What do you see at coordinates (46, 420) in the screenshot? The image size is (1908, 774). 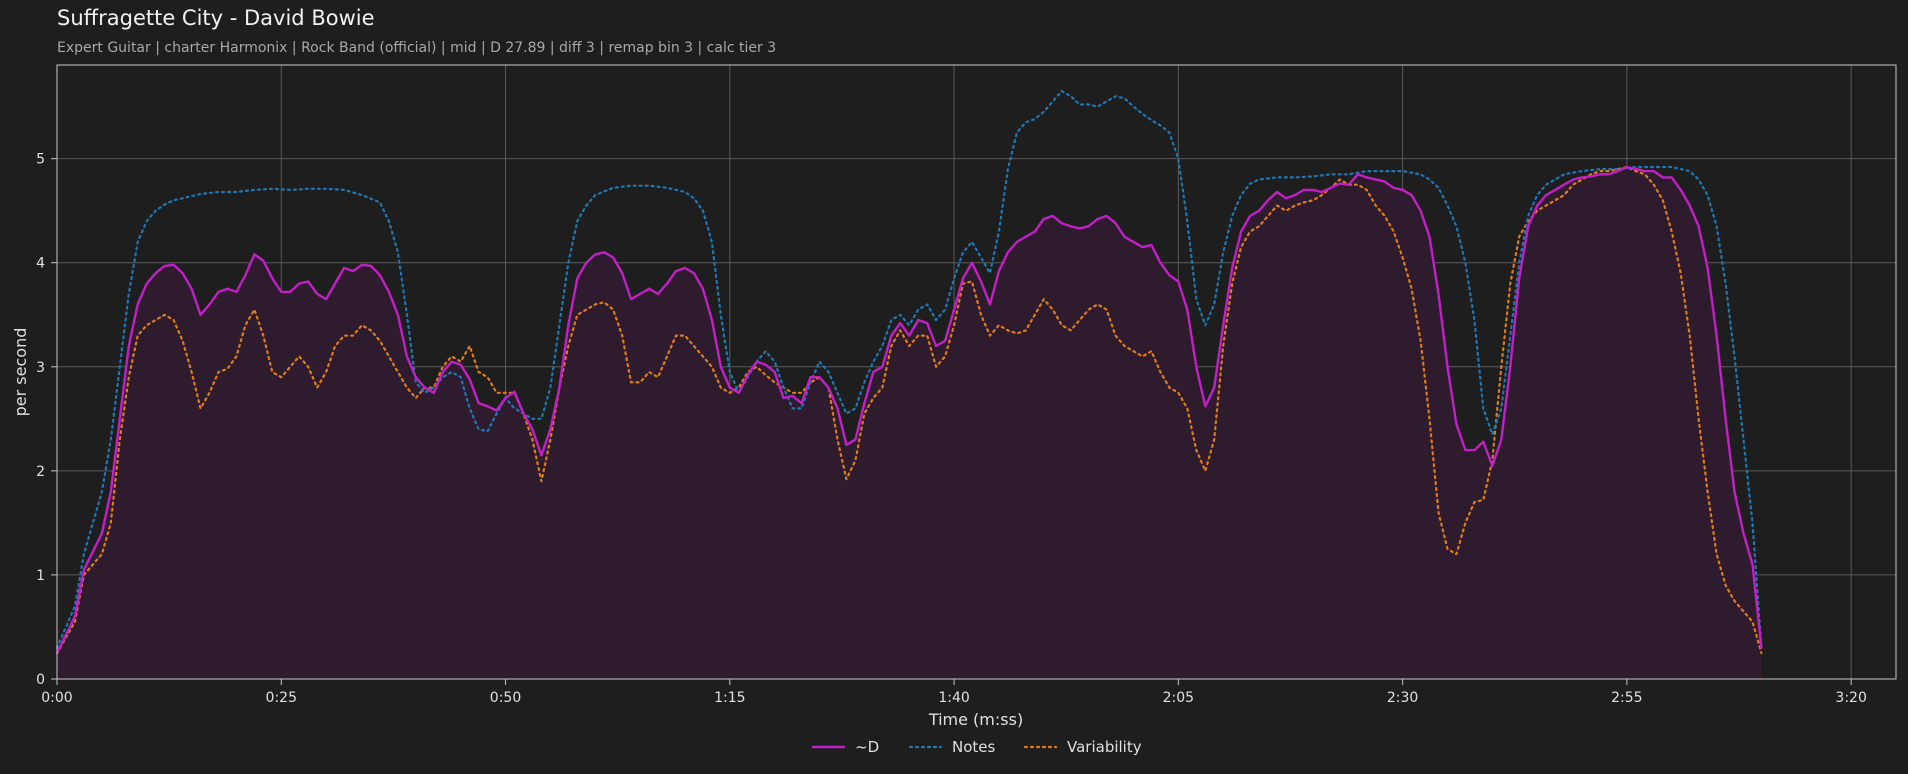 I see `y-axis-ticks: 0 1 2 3 4 5` at bounding box center [46, 420].